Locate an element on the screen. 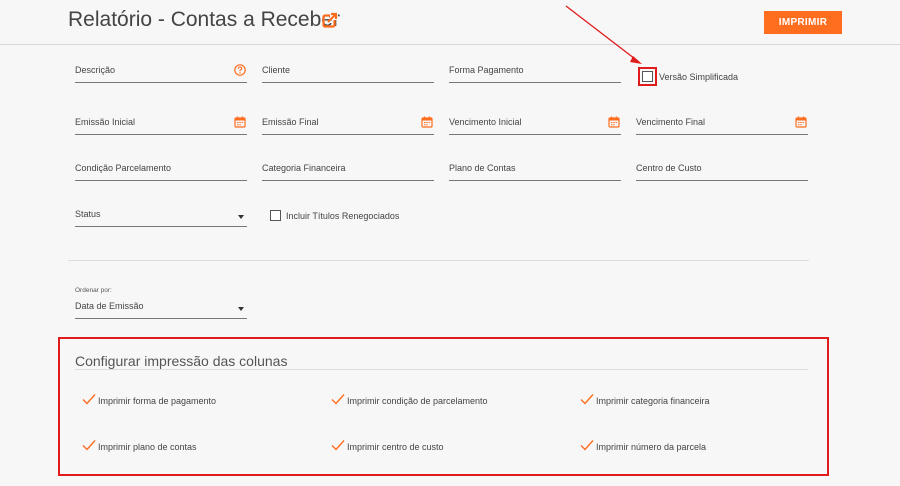 This screenshot has height=486, width=900. descricao-label: Descrição is located at coordinates (95, 70).